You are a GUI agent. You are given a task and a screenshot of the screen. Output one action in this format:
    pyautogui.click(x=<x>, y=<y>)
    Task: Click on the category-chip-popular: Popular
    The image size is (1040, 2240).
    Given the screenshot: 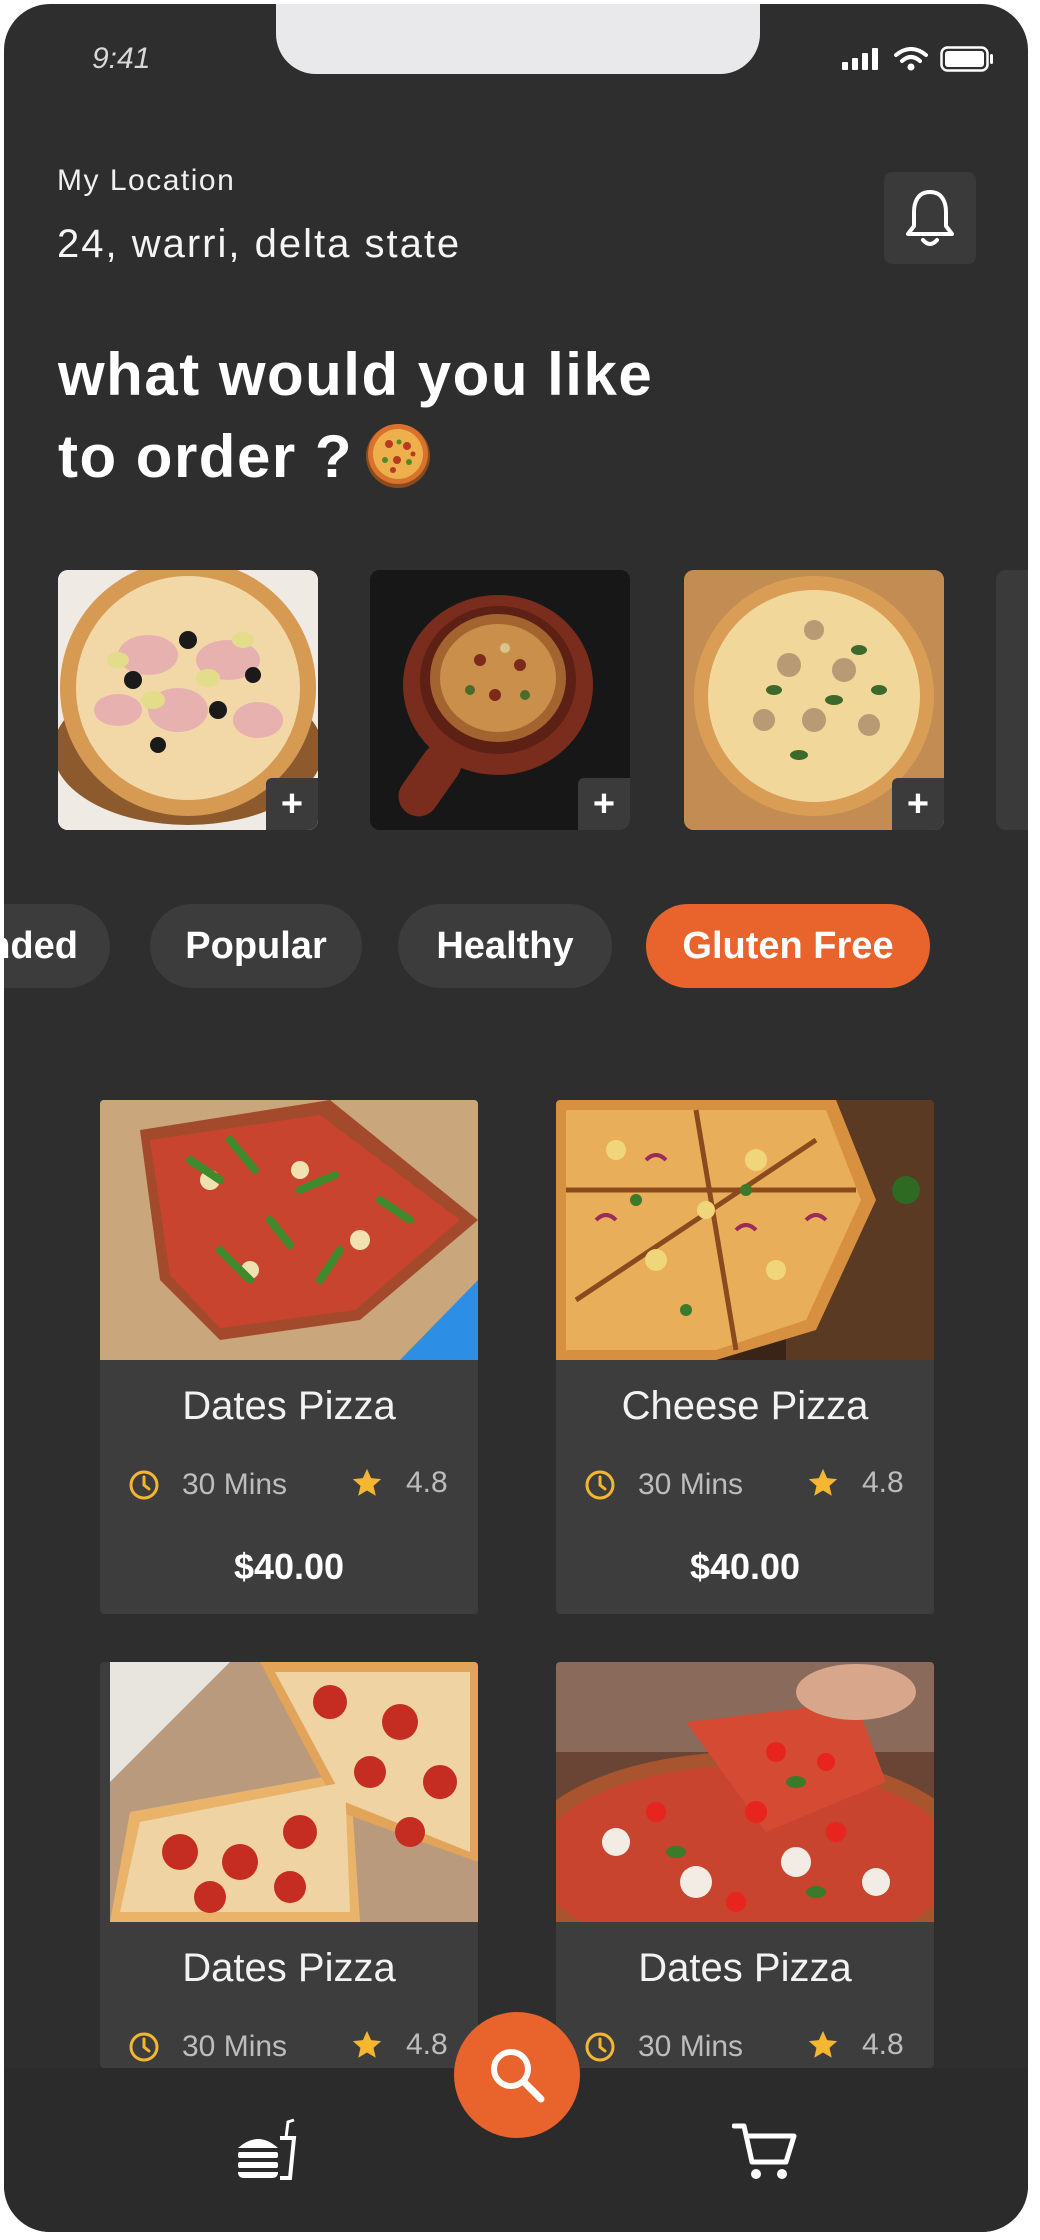 What is the action you would take?
    pyautogui.click(x=256, y=946)
    